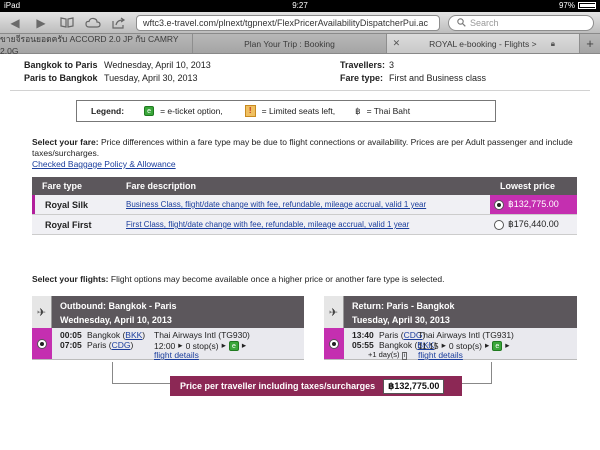  What do you see at coordinates (401, 320) in the screenshot?
I see `return-date-header: Tuesday, April 30, 2013` at bounding box center [401, 320].